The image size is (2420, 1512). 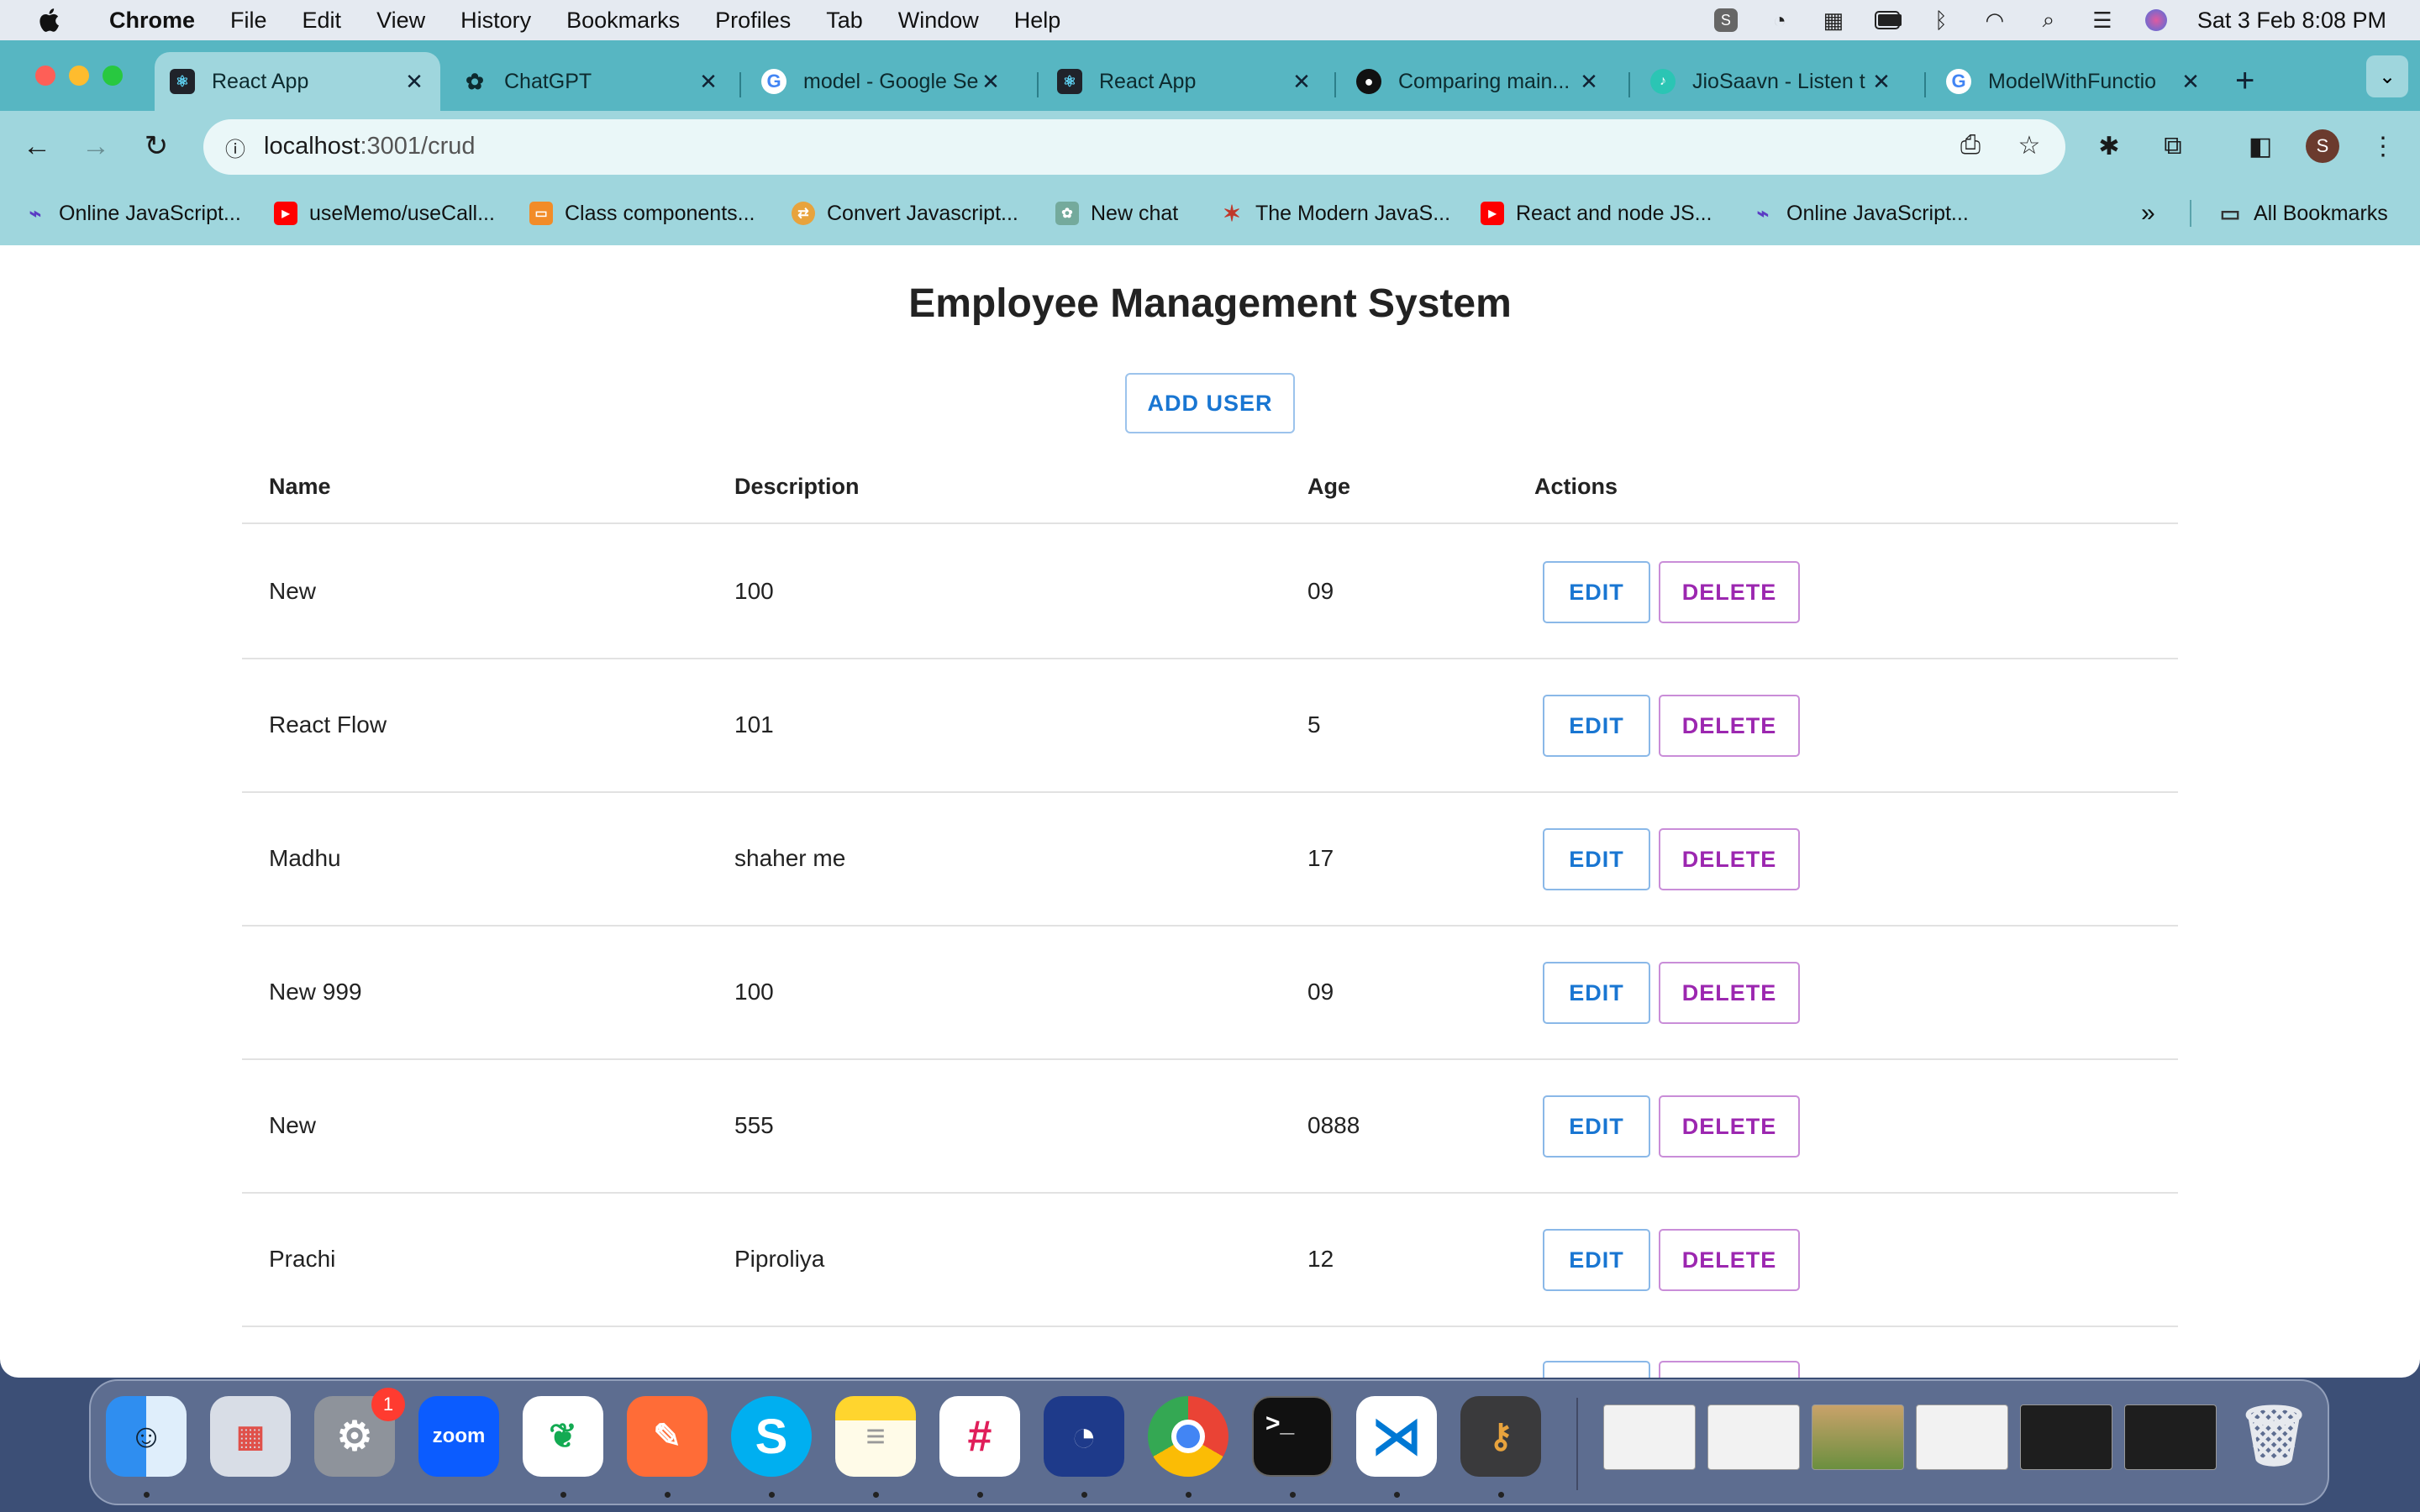 I want to click on more-bookmarks-chevron-icon: », so click(x=2148, y=213).